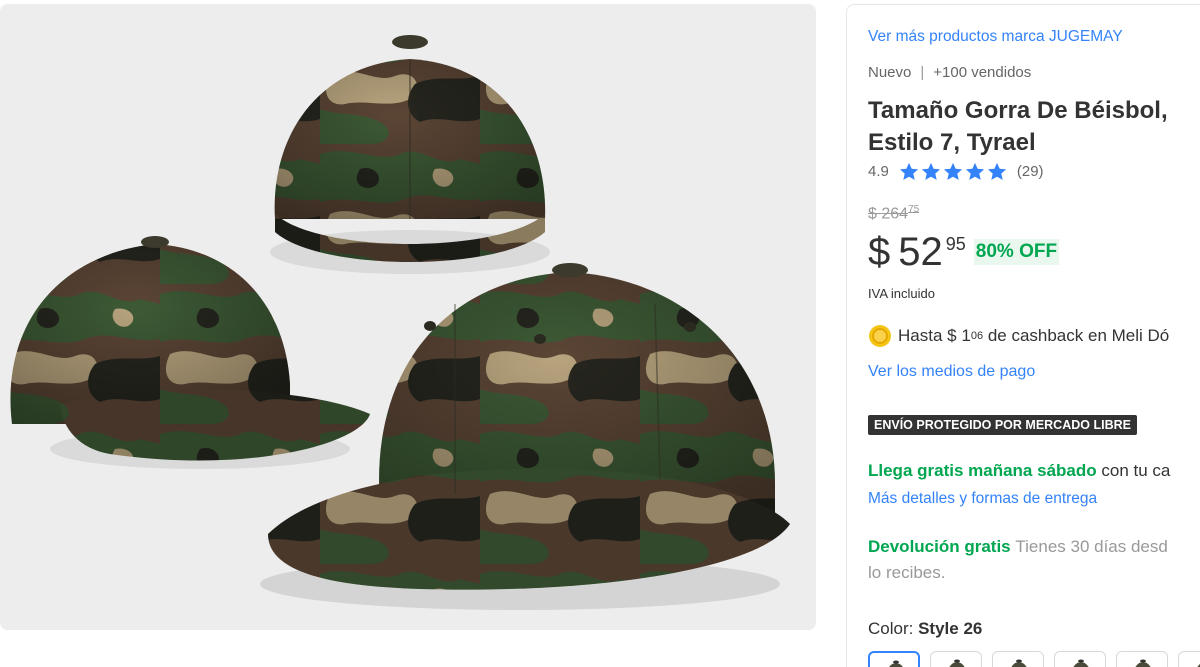 This screenshot has width=1200, height=667. What do you see at coordinates (1030, 171) in the screenshot?
I see `rating-count: (29)` at bounding box center [1030, 171].